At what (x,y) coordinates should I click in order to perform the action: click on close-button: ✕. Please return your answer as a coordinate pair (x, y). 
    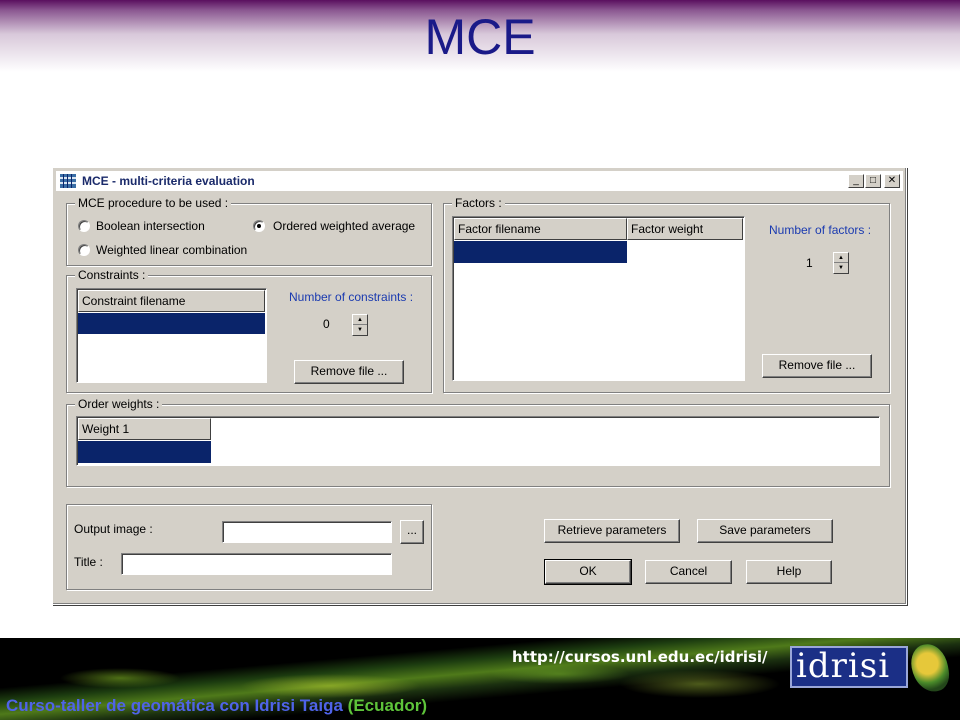
    Looking at the image, I should click on (892, 181).